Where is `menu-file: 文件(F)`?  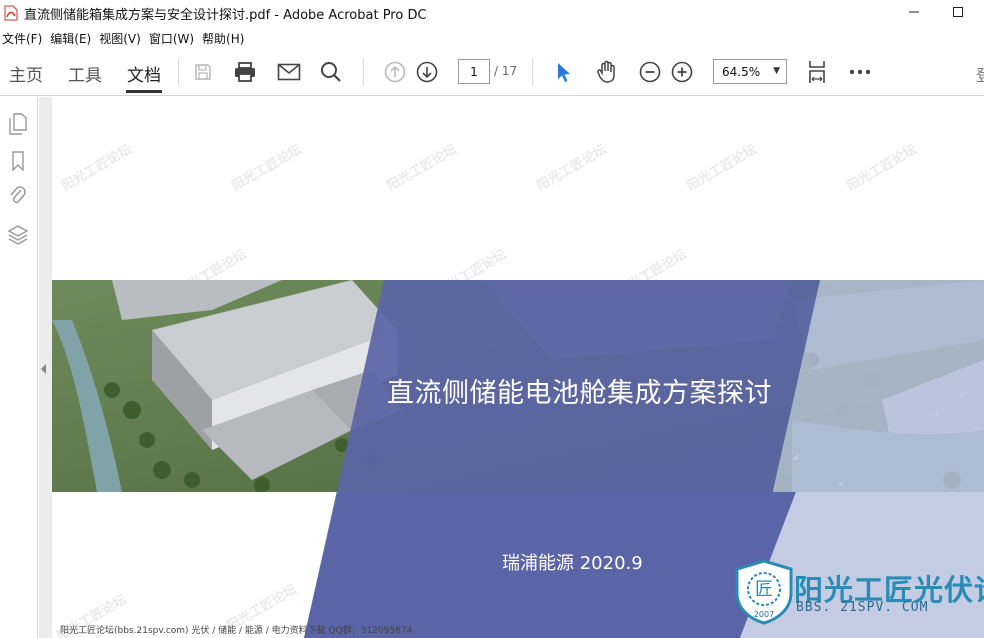
menu-file: 文件(F) is located at coordinates (24, 38).